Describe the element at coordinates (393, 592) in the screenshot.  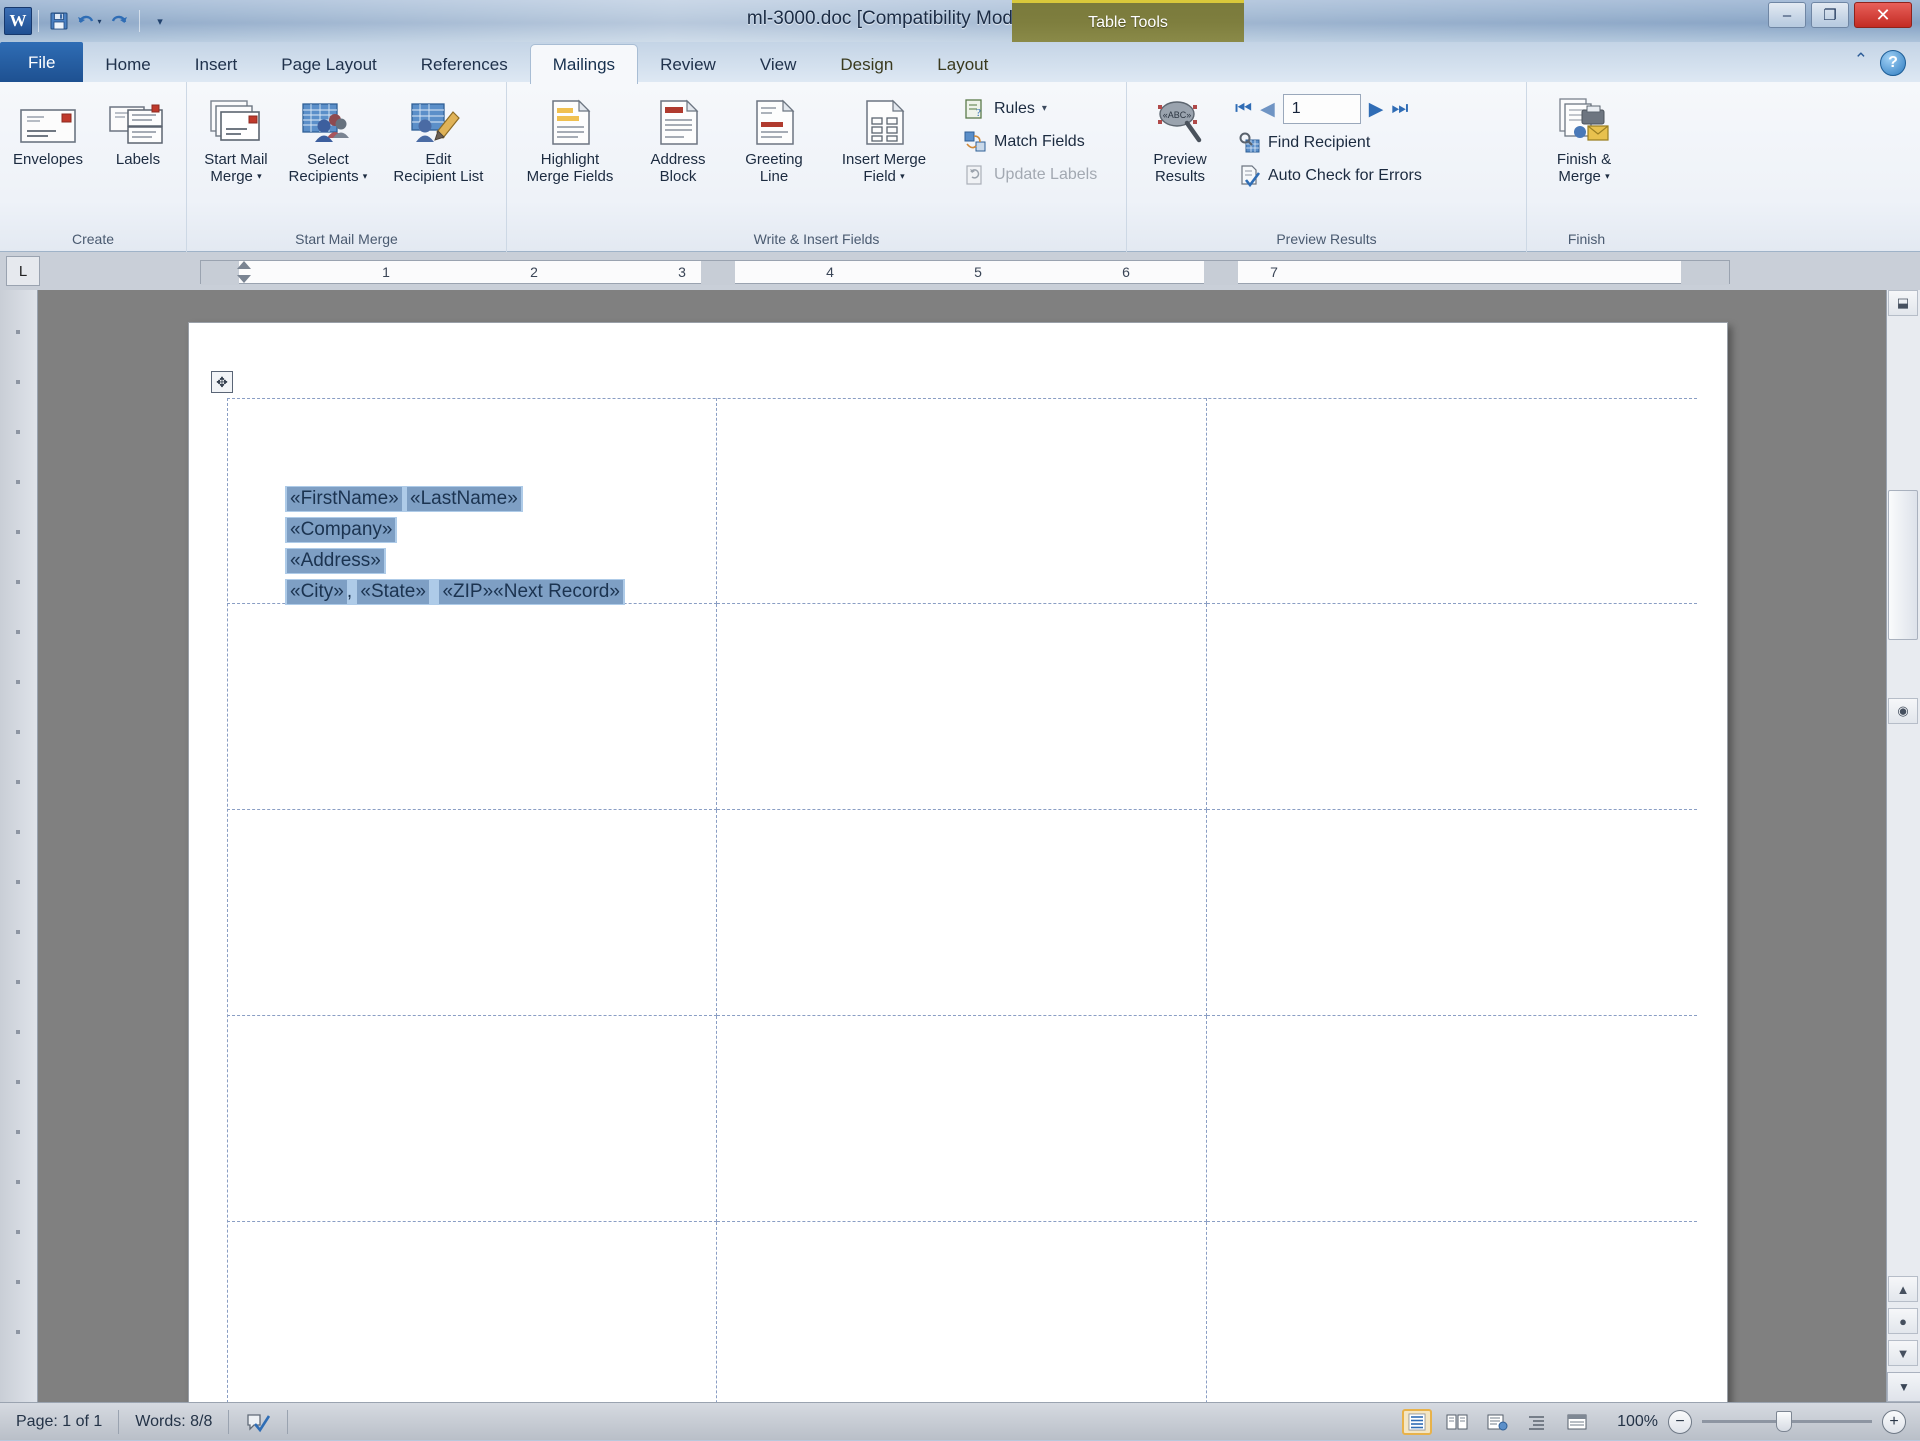
I see `merge-field-state: «State»` at that location.